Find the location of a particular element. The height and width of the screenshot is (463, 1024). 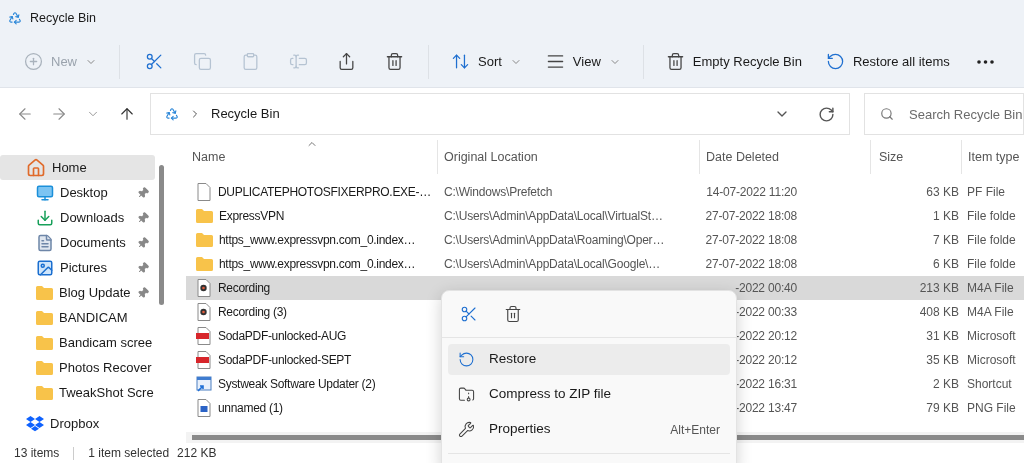

more-icon is located at coordinates (986, 61).